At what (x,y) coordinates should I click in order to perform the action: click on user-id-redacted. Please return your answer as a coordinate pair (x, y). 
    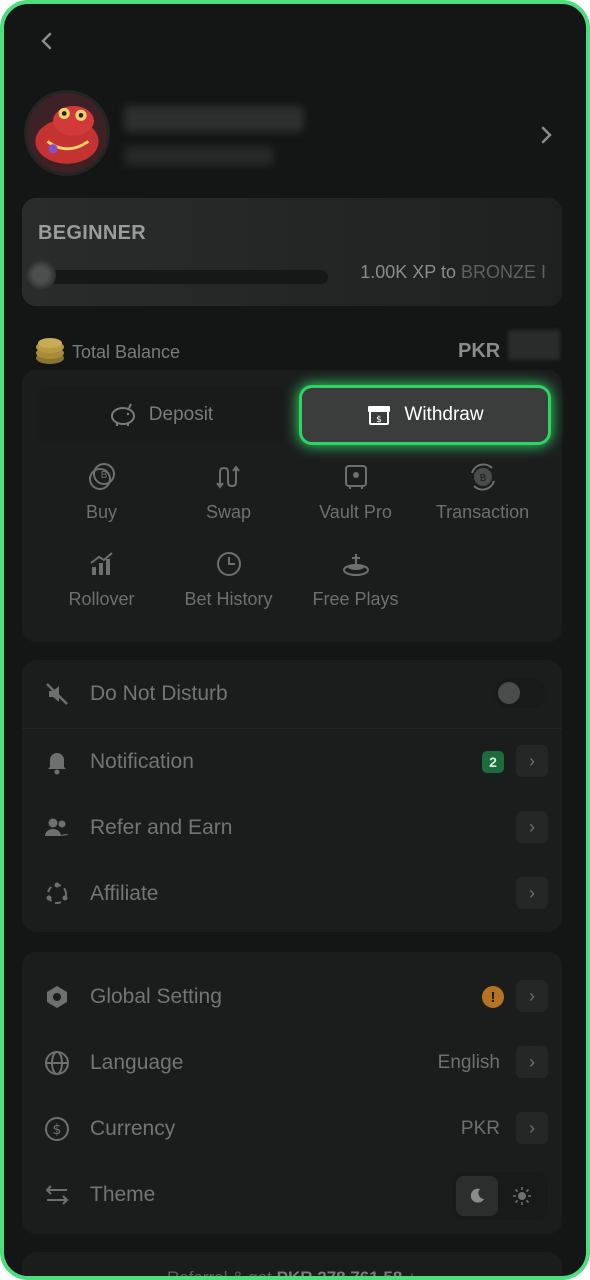
    Looking at the image, I should click on (199, 156).